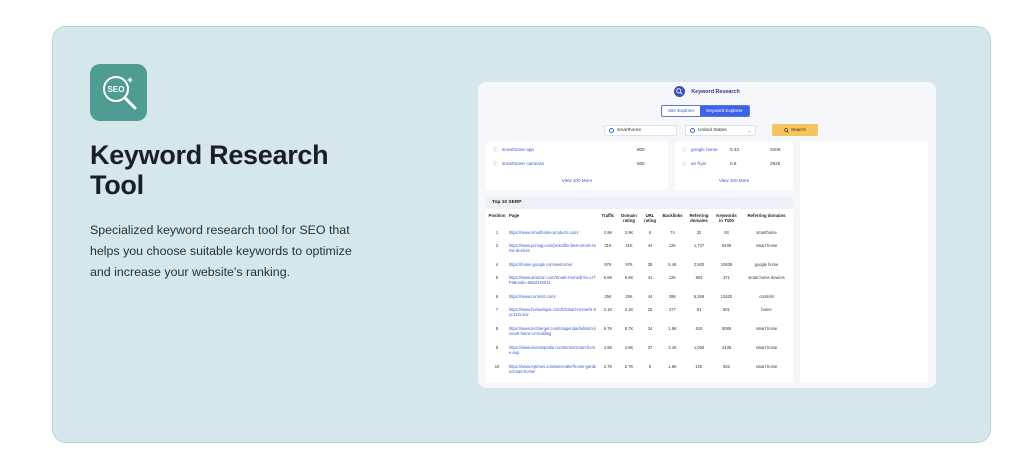  What do you see at coordinates (680, 91) in the screenshot?
I see `app-logo-icon` at bounding box center [680, 91].